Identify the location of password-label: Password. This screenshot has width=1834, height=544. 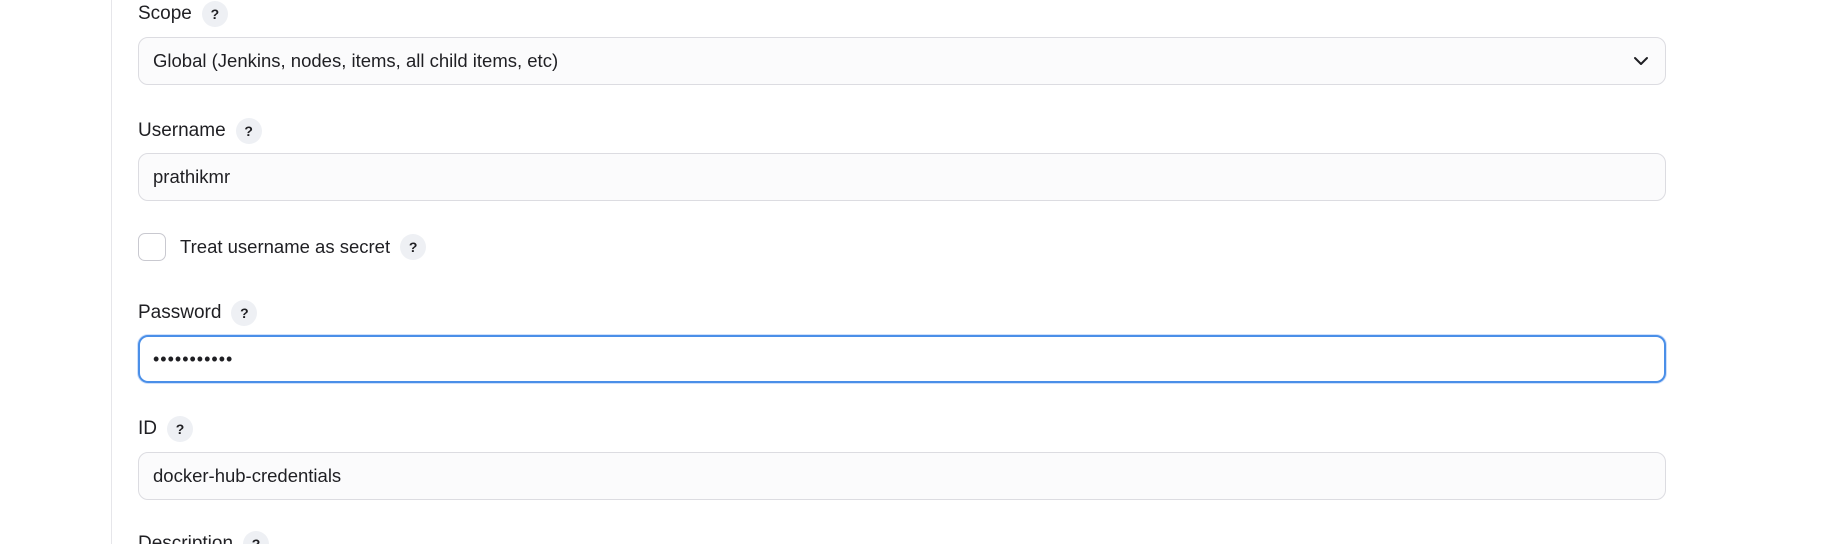
(180, 312).